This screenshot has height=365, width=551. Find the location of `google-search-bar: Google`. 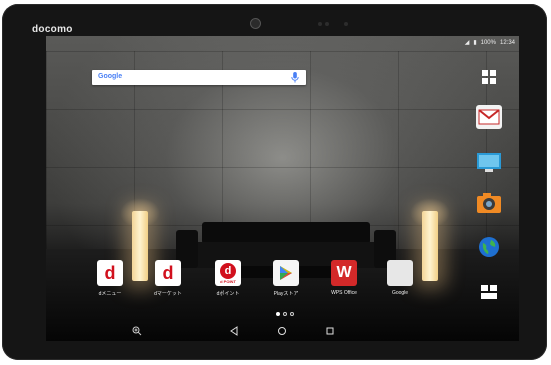

google-search-bar: Google is located at coordinates (199, 77).